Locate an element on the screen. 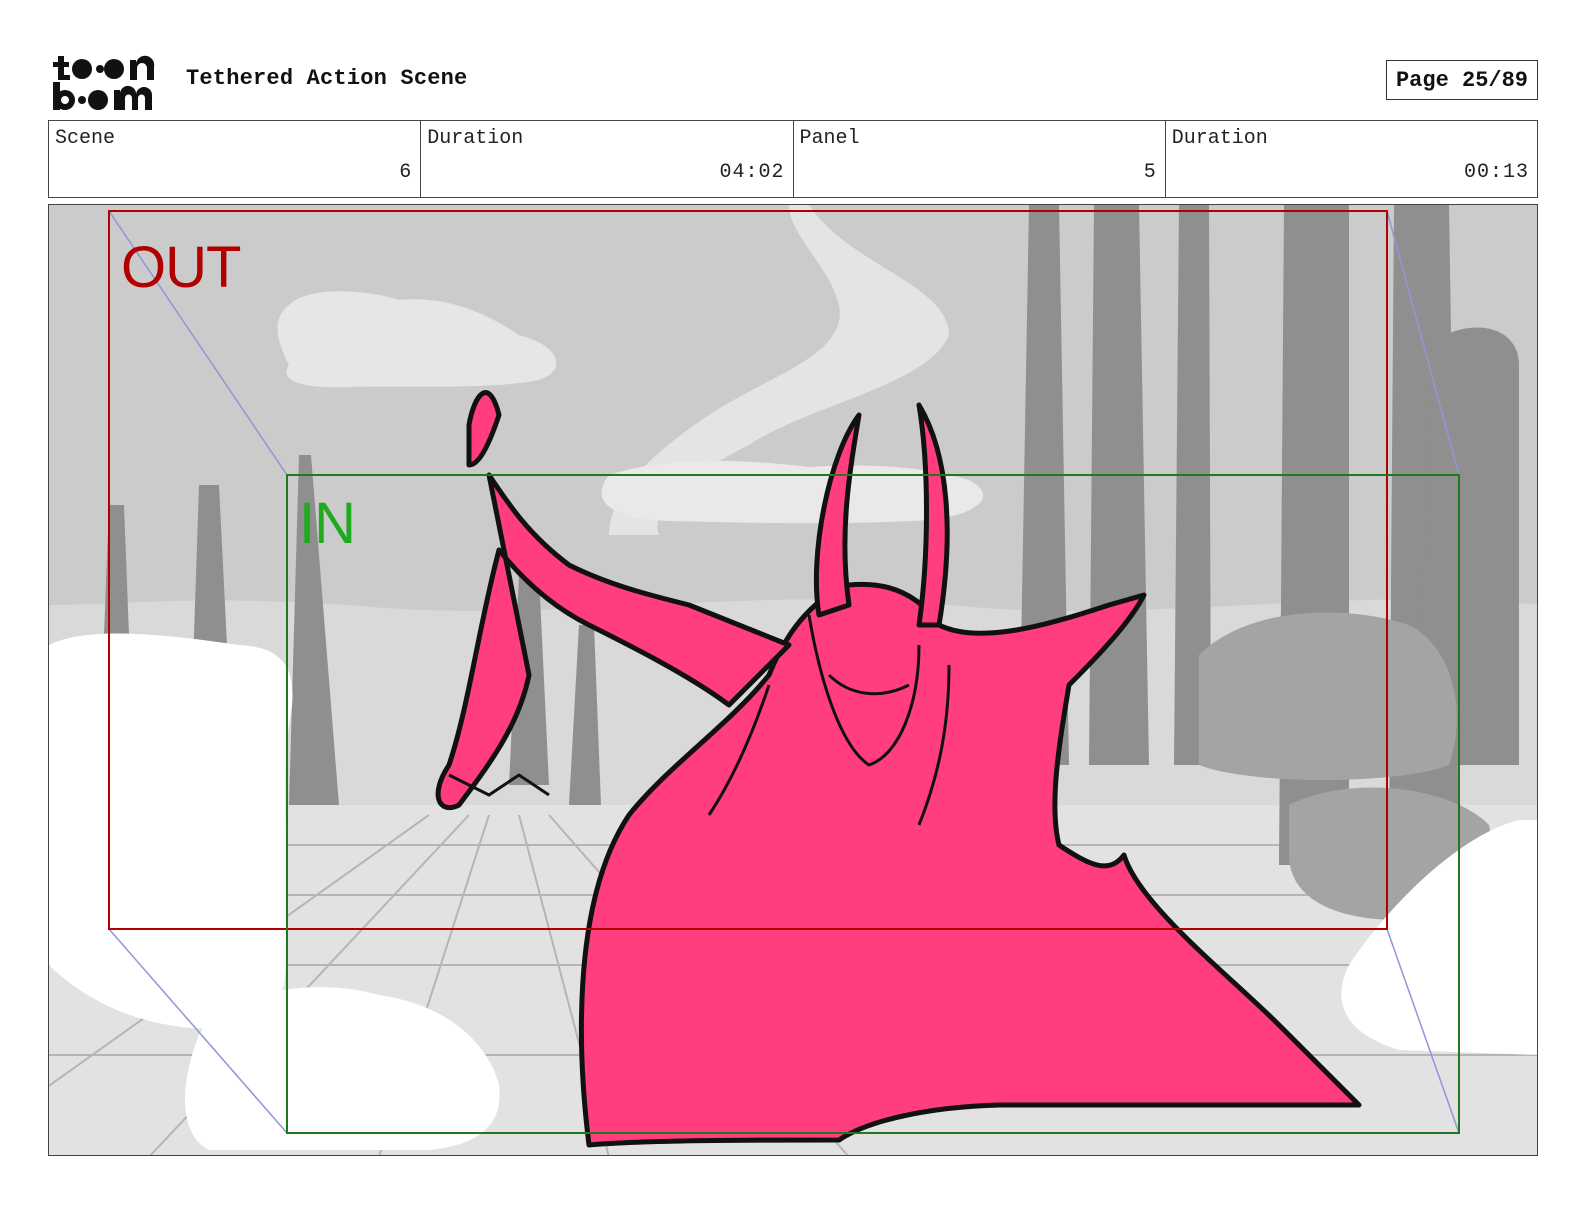 The height and width of the screenshot is (1224, 1584). panel-duration-label: Duration is located at coordinates (1219, 138).